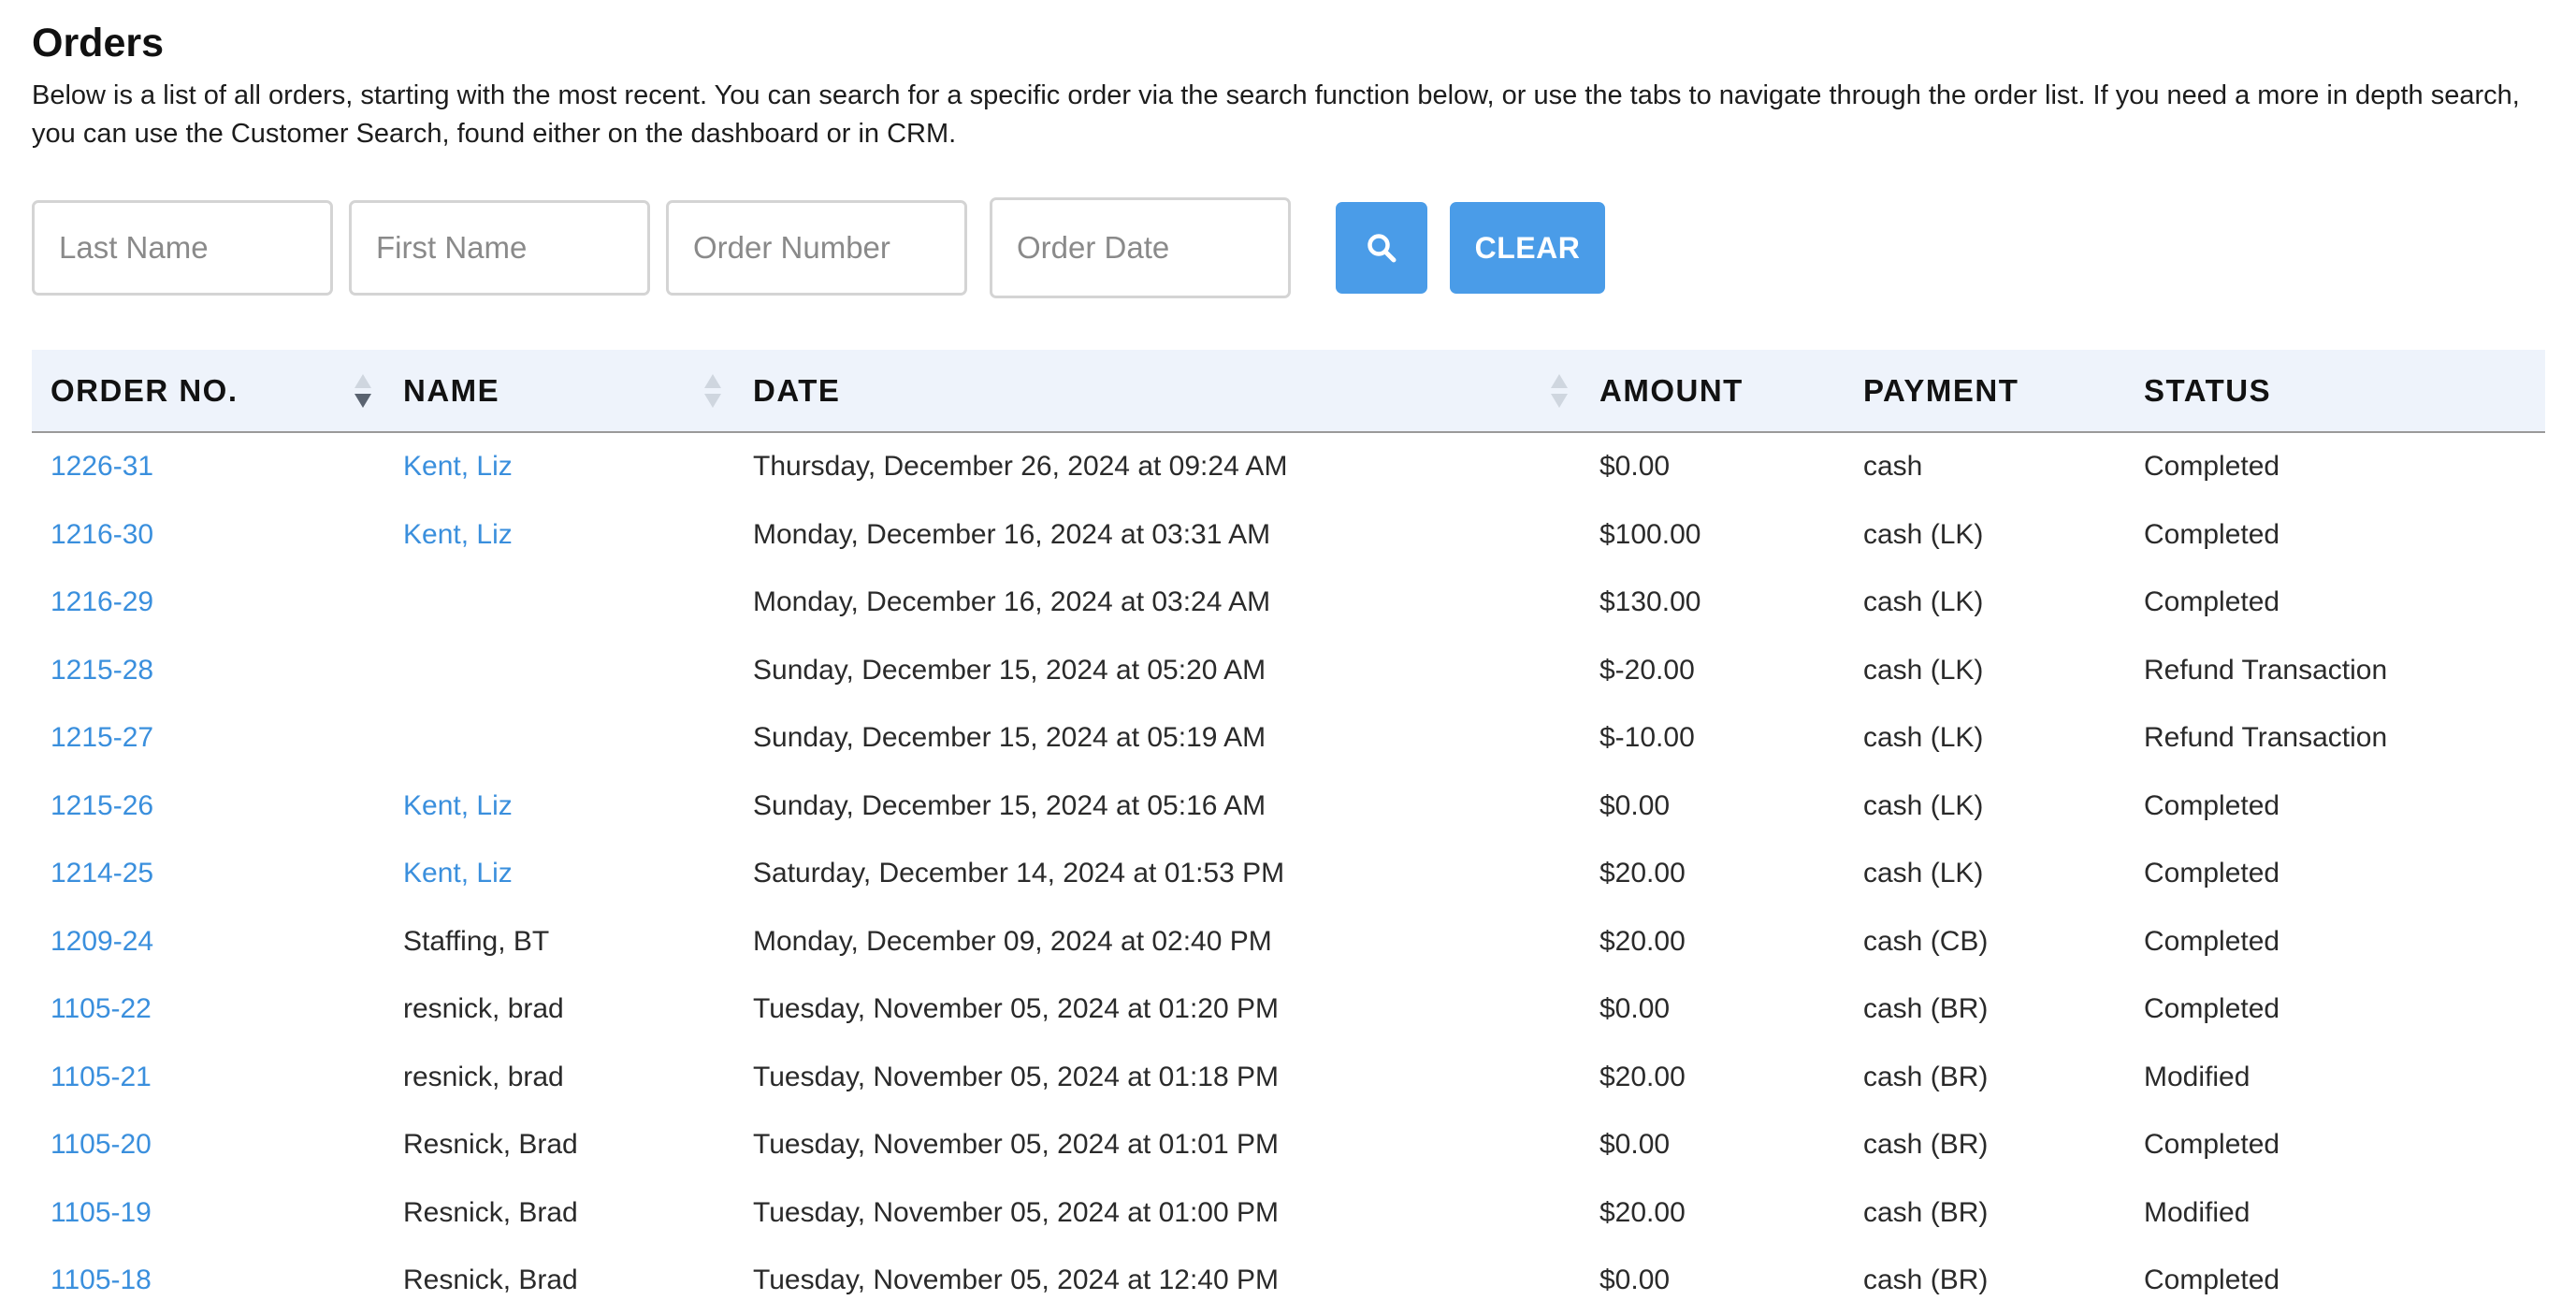  Describe the element at coordinates (1381, 248) in the screenshot. I see `search-button` at that location.